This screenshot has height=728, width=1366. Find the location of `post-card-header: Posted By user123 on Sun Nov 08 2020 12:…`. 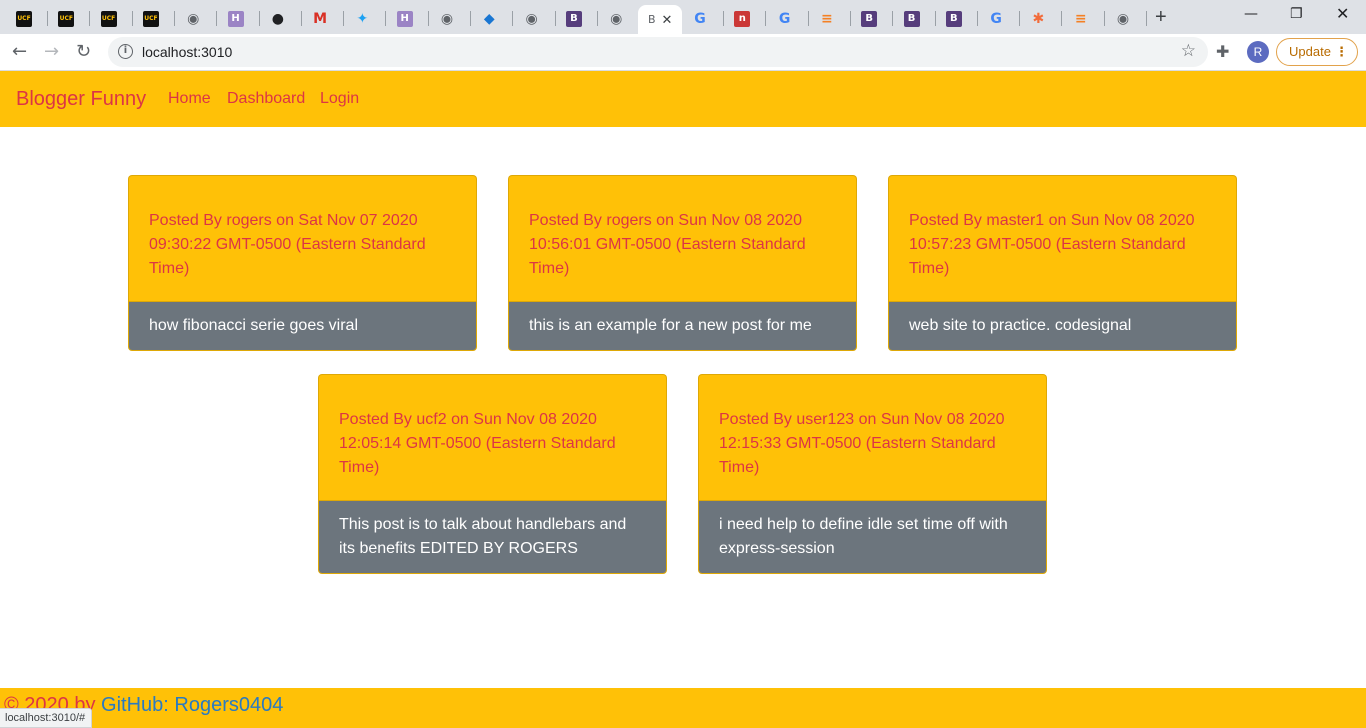

post-card-header: Posted By user123 on Sun Nov 08 2020 12:… is located at coordinates (872, 438).